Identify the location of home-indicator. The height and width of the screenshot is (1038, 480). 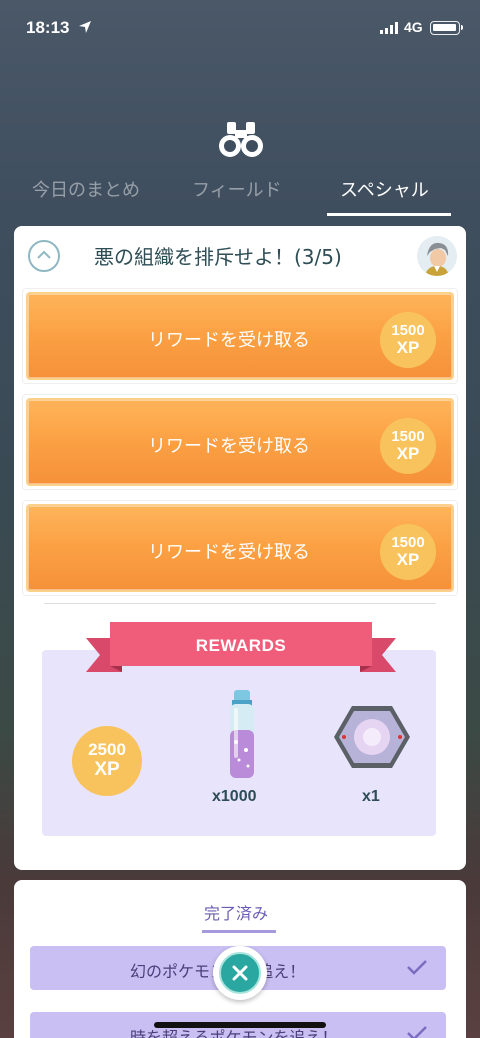
(240, 1025).